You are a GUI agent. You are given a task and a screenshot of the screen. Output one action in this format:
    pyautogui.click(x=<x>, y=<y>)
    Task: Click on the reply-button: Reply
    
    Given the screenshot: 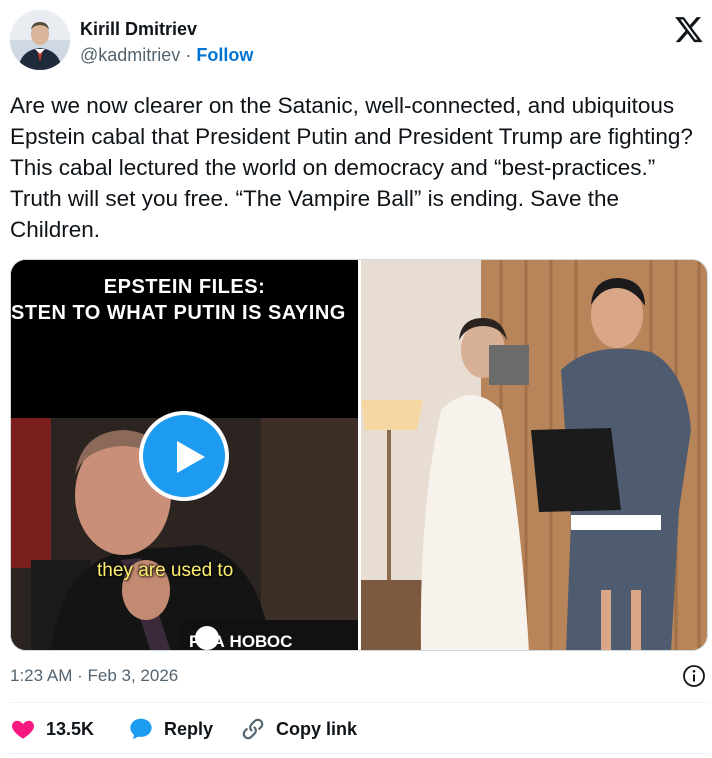 What is the action you would take?
    pyautogui.click(x=170, y=729)
    